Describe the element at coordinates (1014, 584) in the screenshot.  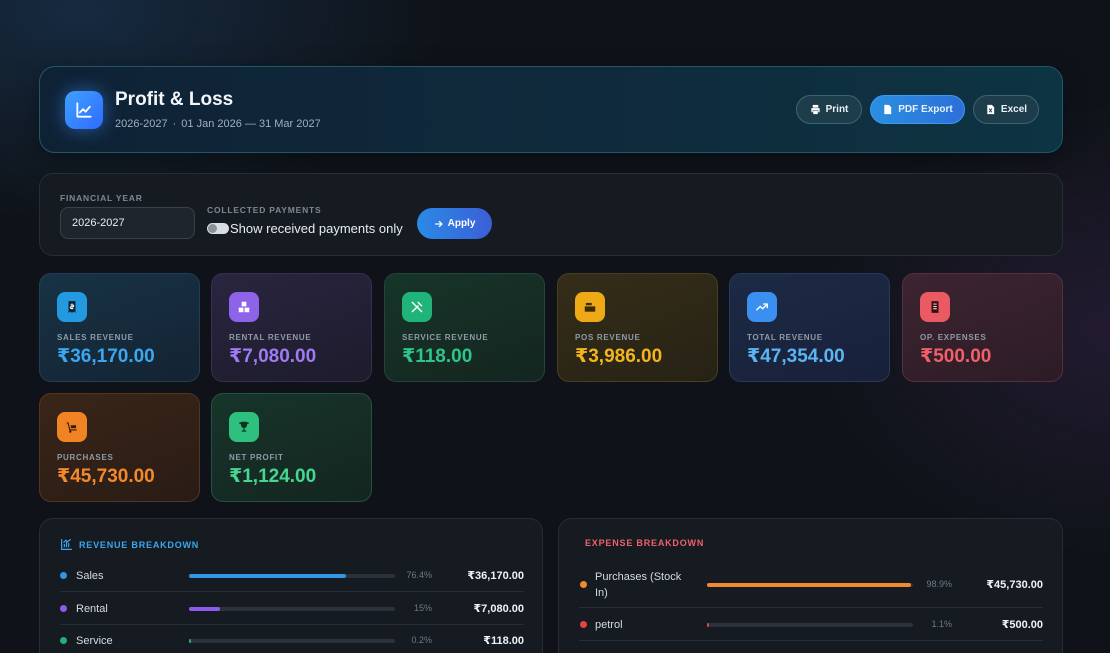
I see `row-amount: ₹45,730.00` at that location.